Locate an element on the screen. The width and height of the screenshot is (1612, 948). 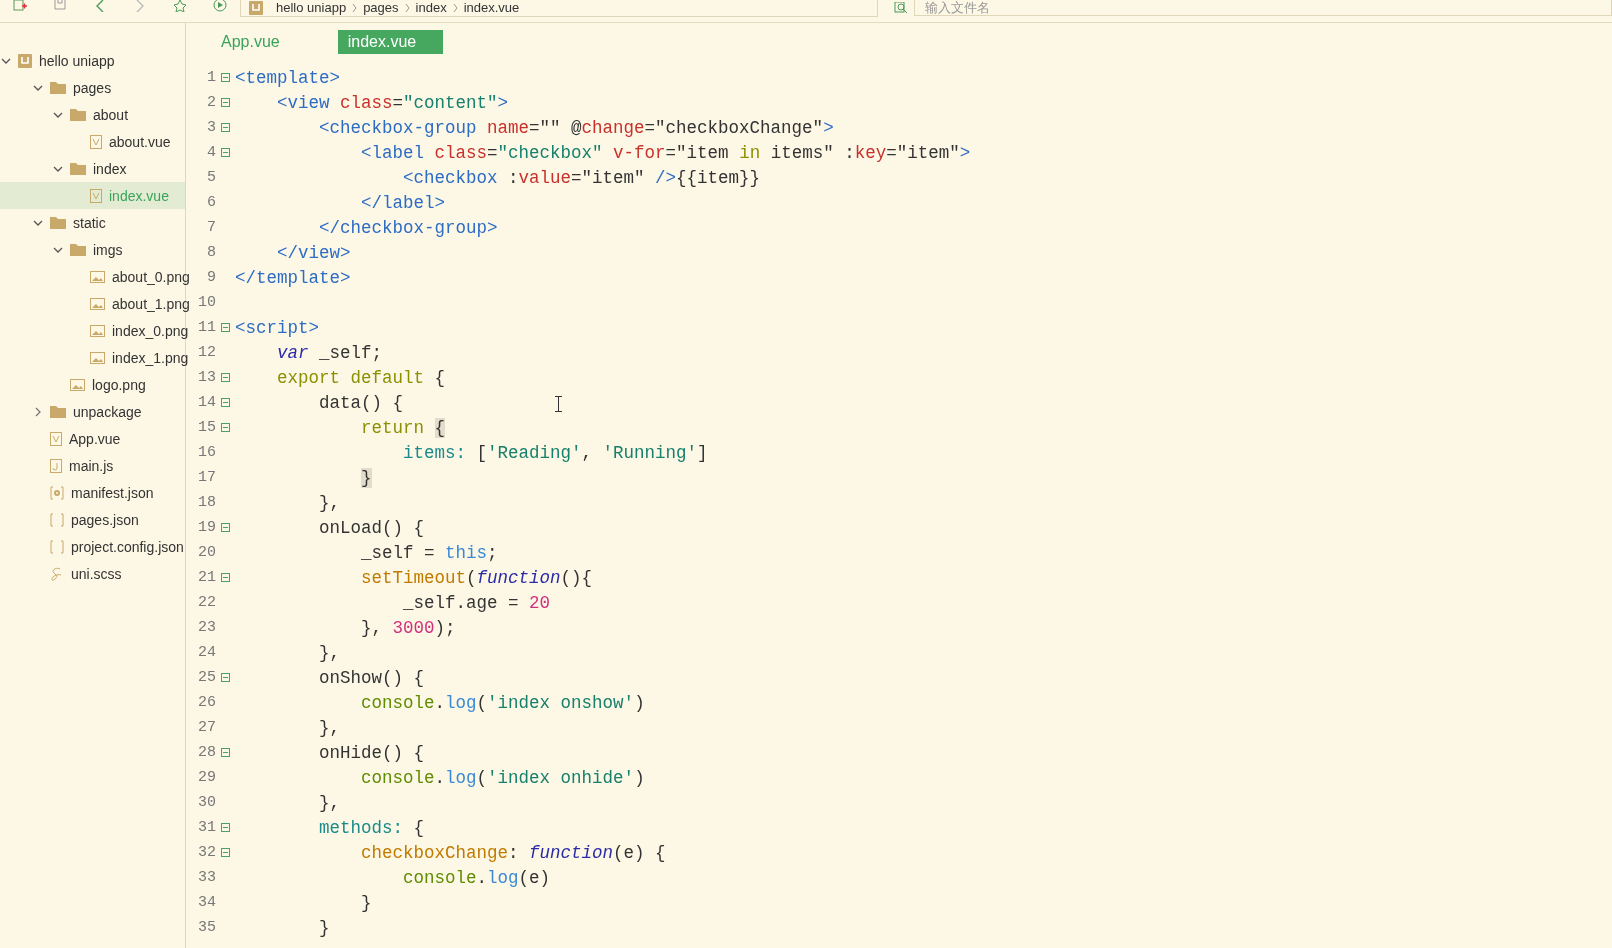
line-number: 6 is located at coordinates (211, 202).